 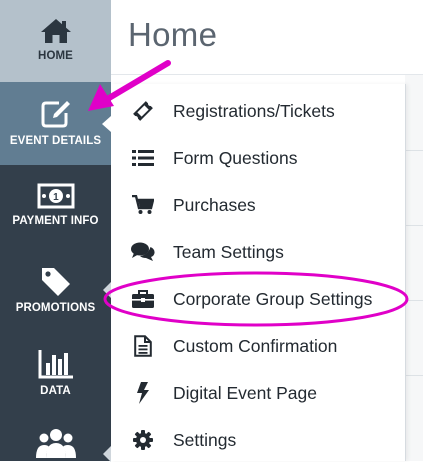 What do you see at coordinates (245, 392) in the screenshot?
I see `menu-item-label: Digital Event Page` at bounding box center [245, 392].